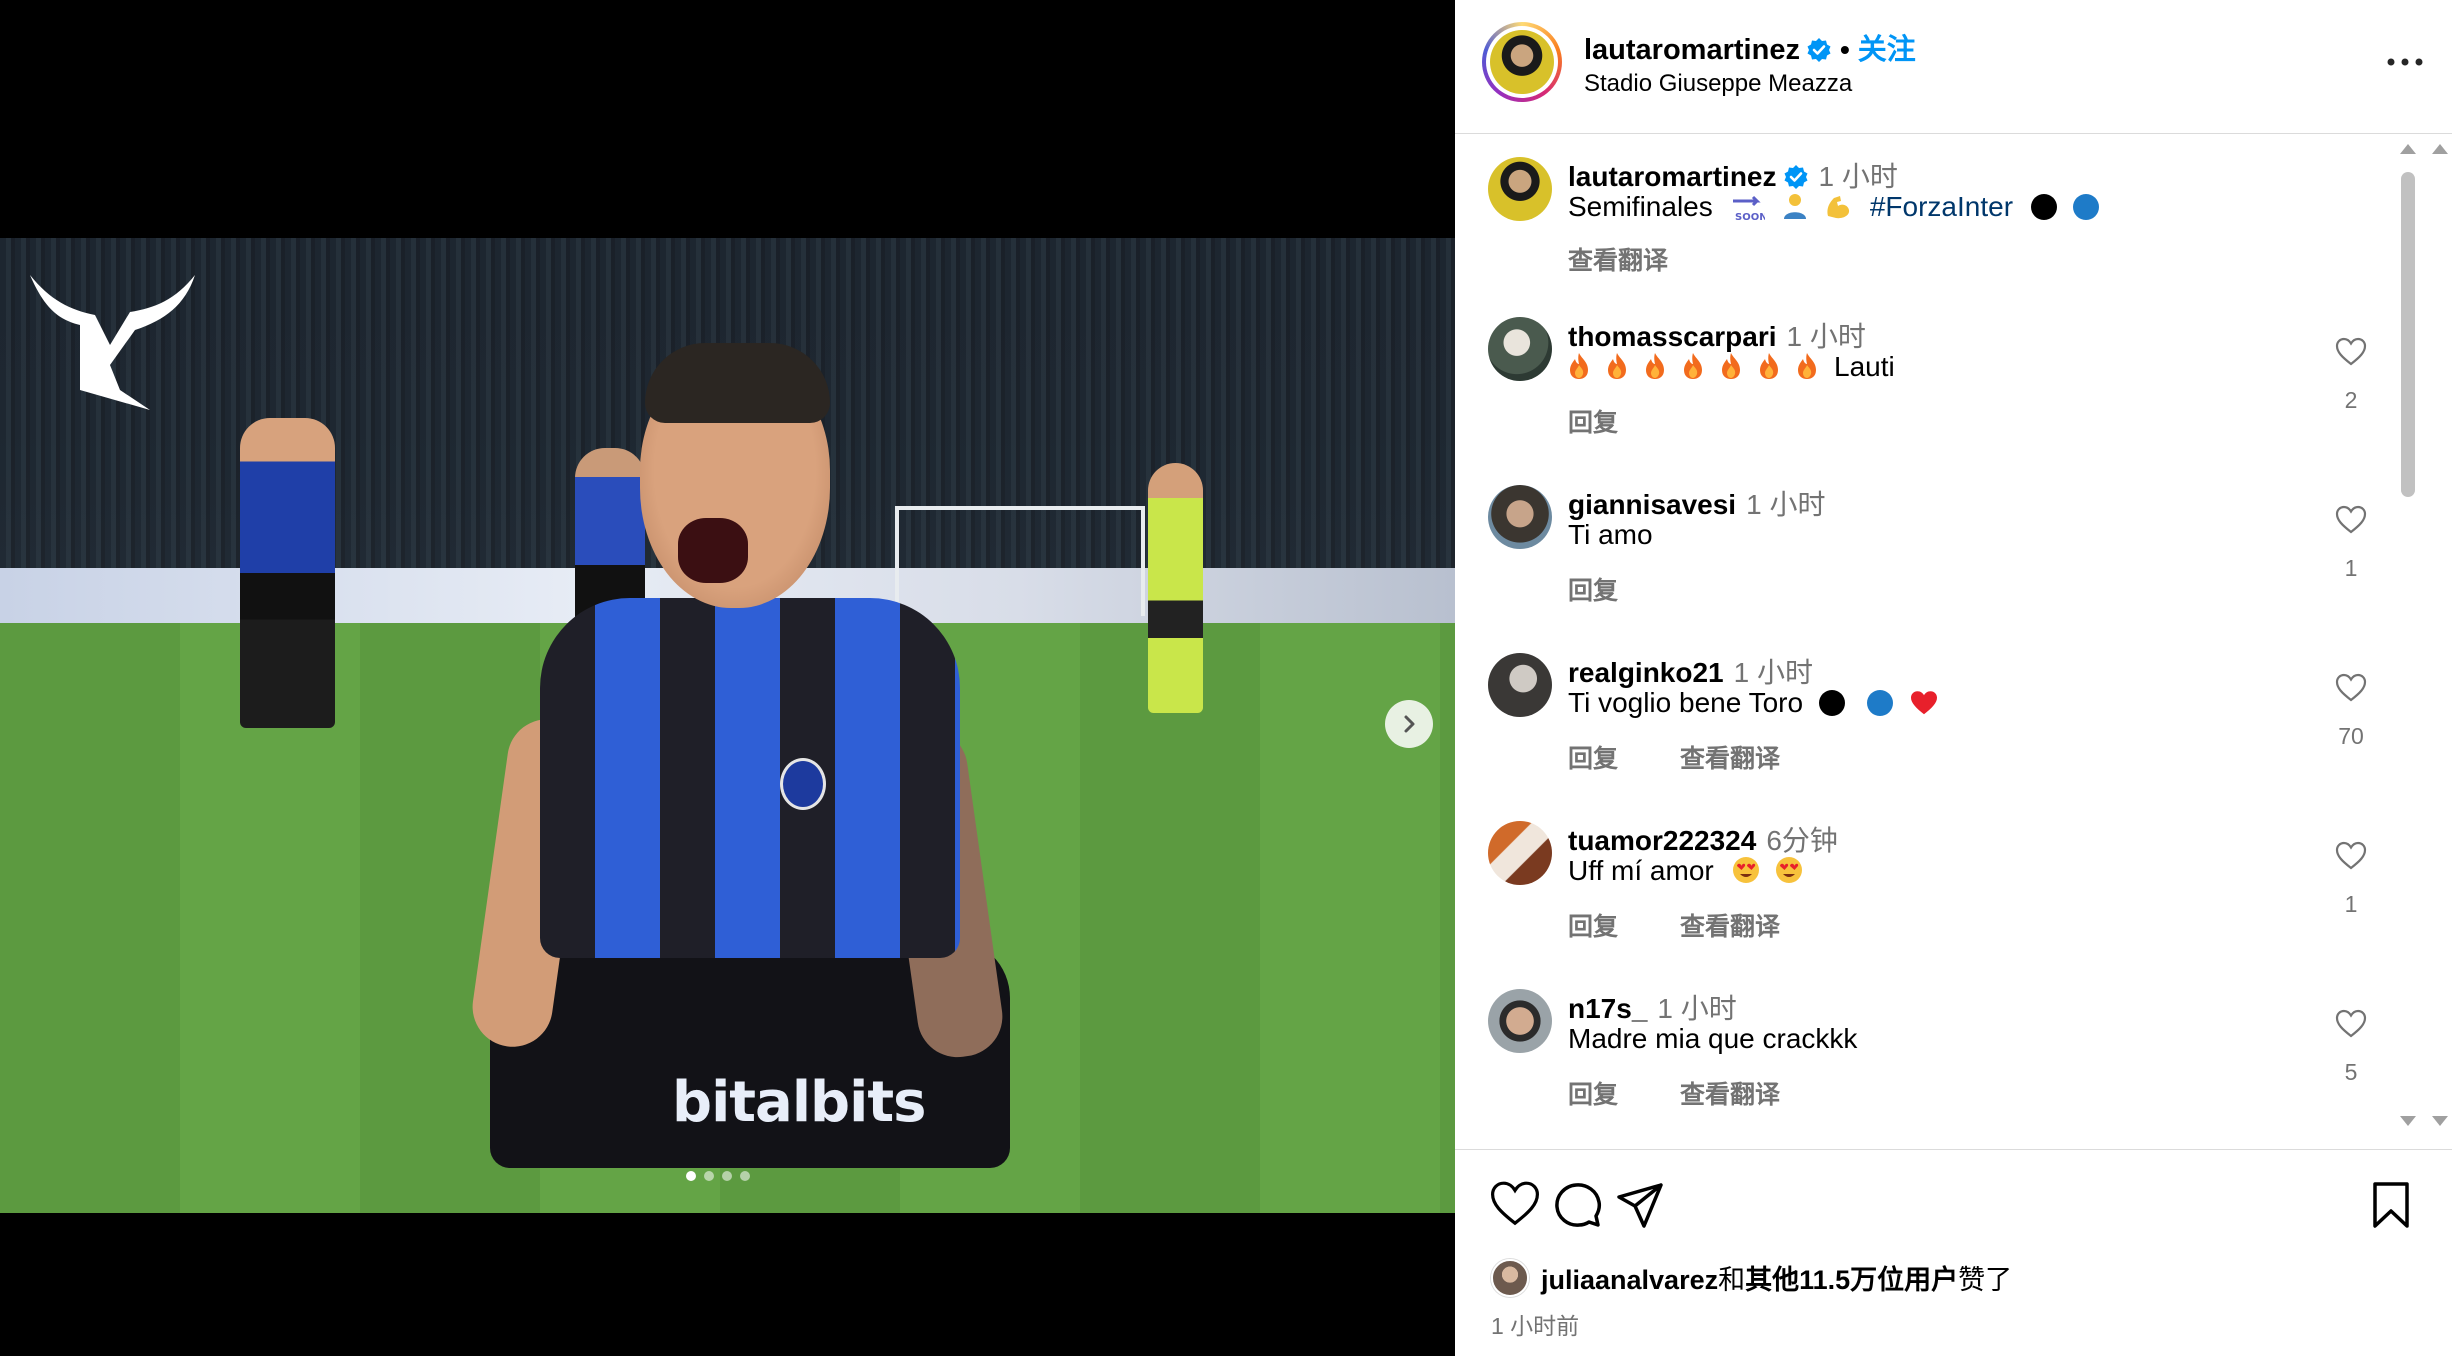 The height and width of the screenshot is (1356, 2452). Describe the element at coordinates (1607, 1008) in the screenshot. I see `comment-username: n17s_` at that location.